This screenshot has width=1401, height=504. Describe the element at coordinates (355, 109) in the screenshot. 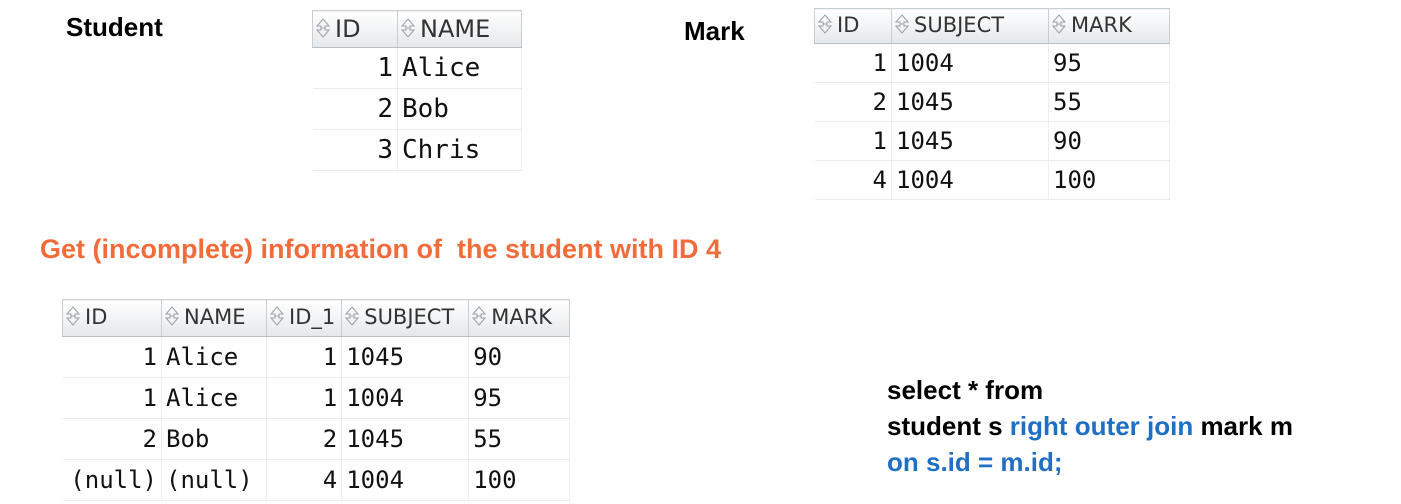

I see `cell-id: 2` at that location.